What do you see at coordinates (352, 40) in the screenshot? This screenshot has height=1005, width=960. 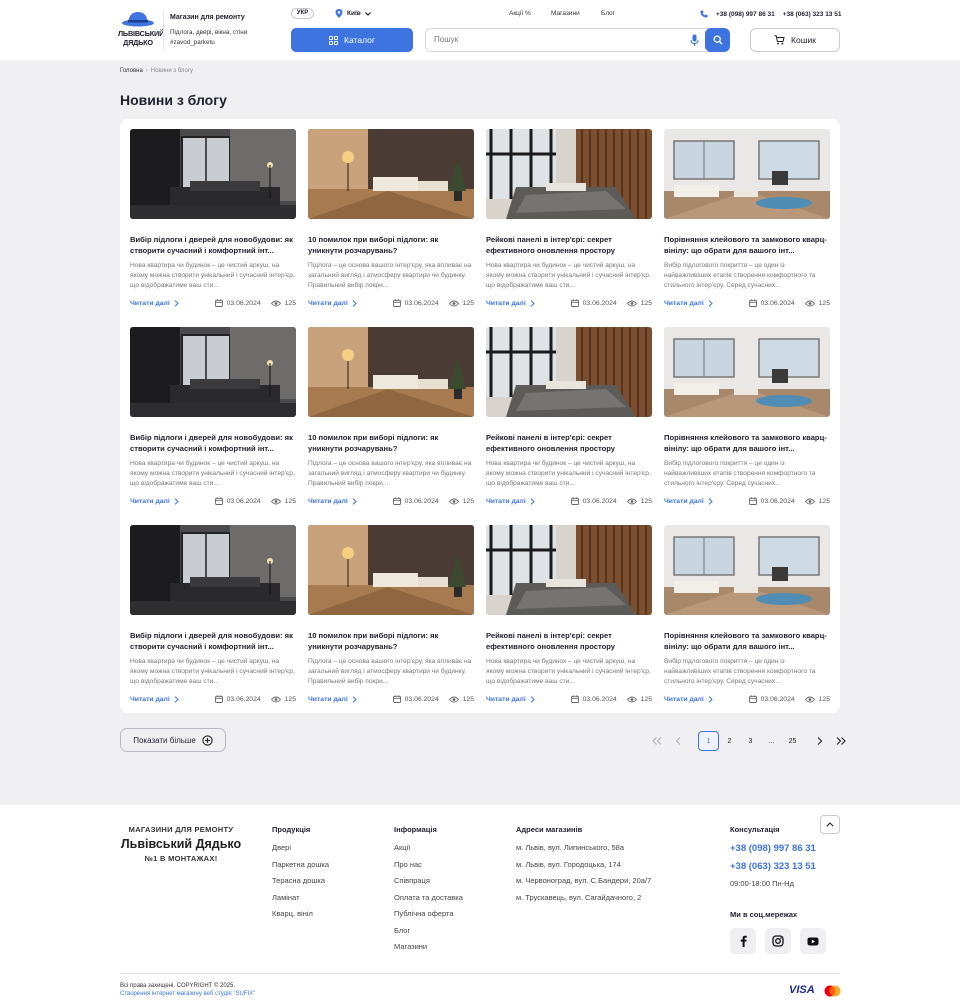 I see `catalog-button: Каталог` at bounding box center [352, 40].